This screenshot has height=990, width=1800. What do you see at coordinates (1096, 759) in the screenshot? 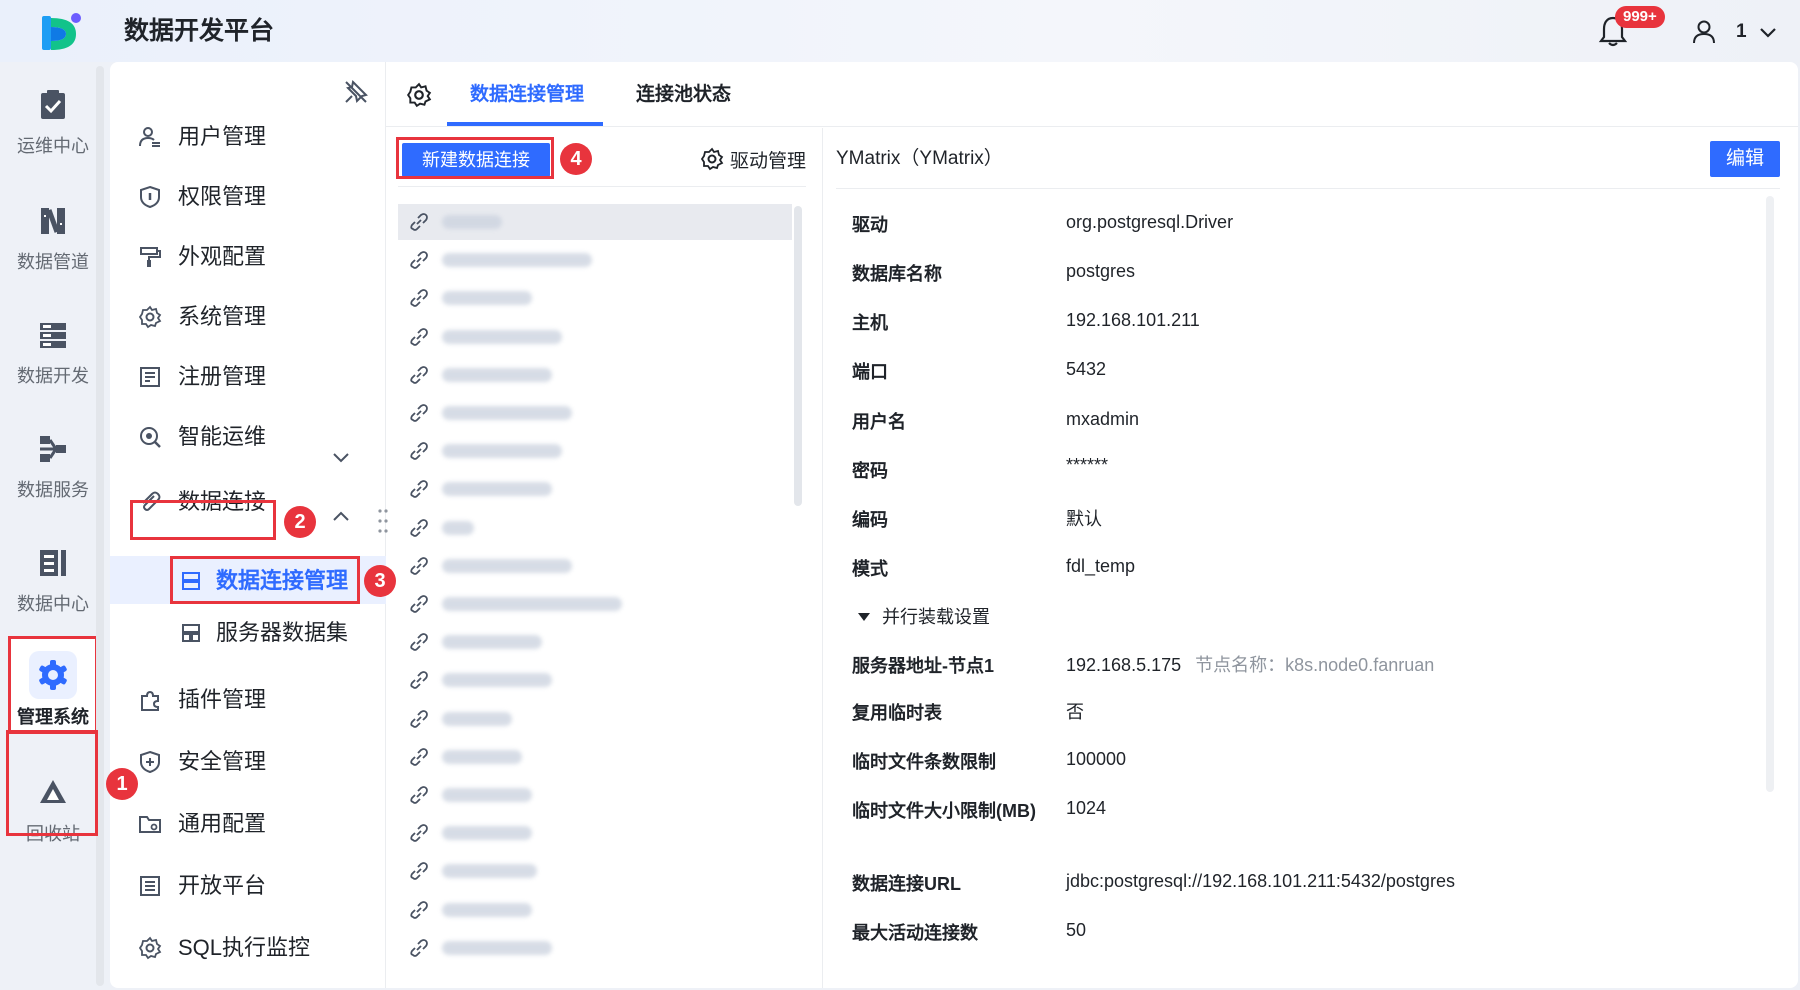
I see `field-value-temp-file-count-limit: 100000` at bounding box center [1096, 759].